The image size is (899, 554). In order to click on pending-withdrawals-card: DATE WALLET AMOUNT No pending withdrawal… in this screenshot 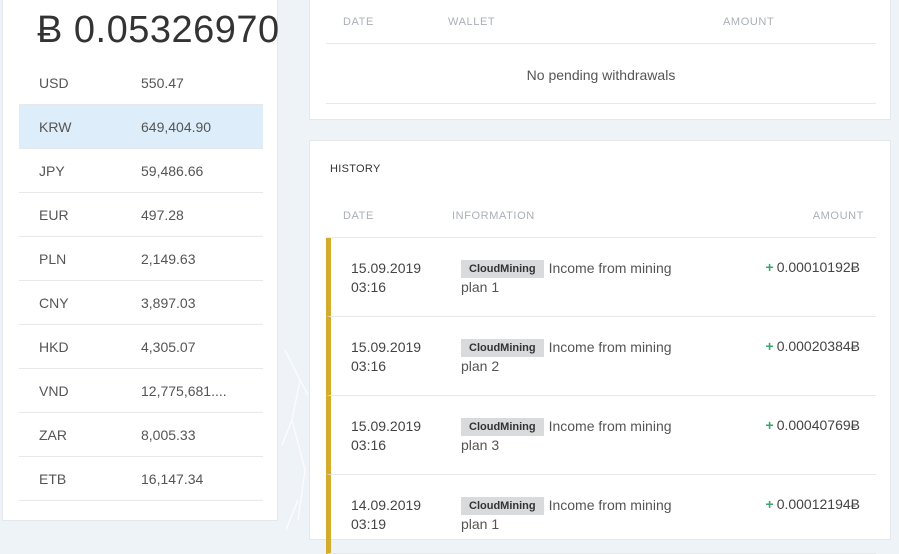, I will do `click(600, 60)`.